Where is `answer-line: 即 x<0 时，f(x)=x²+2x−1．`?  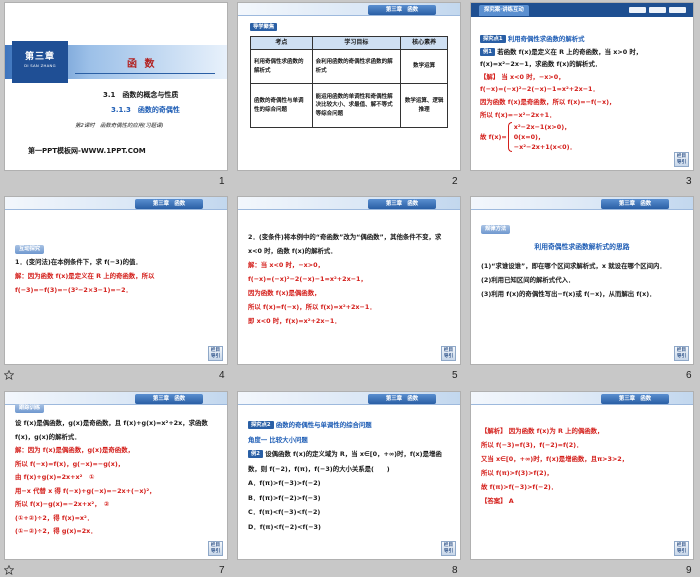 answer-line: 即 x<0 时，f(x)=x²+2x−1． is located at coordinates (294, 321).